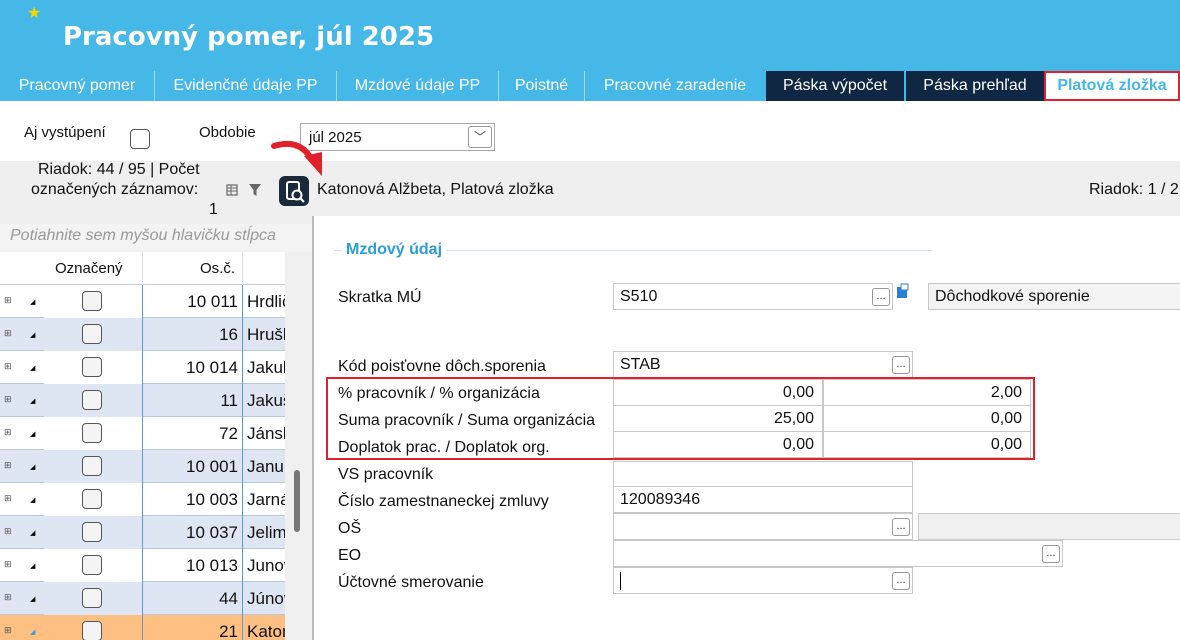  What do you see at coordinates (266, 466) in the screenshot?
I see `row-name: Janura` at bounding box center [266, 466].